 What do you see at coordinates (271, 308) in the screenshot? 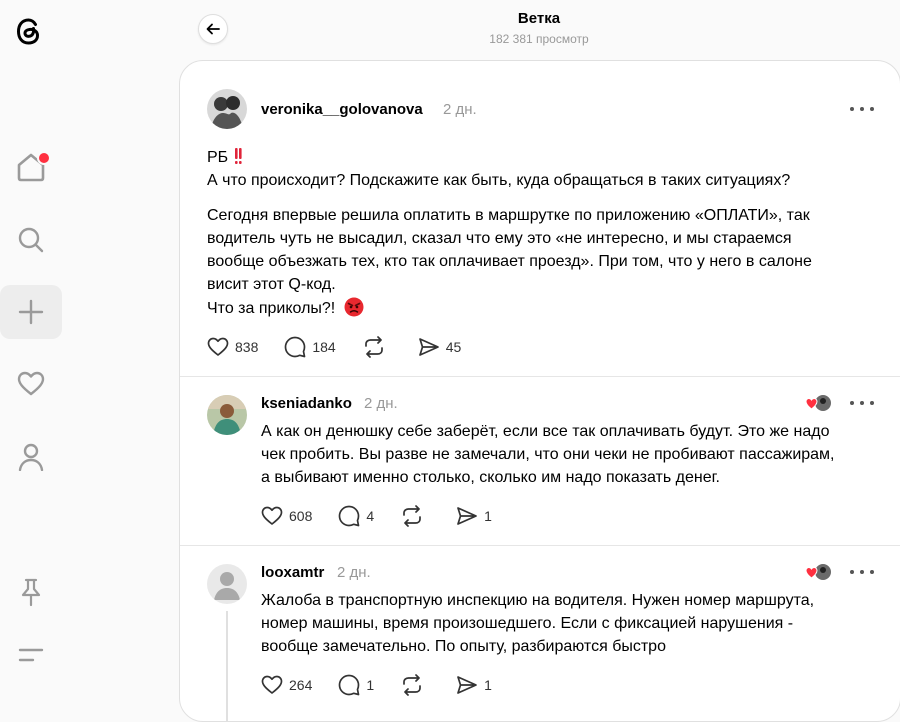
I see `post-last-text: Что за приколы?!` at bounding box center [271, 308].